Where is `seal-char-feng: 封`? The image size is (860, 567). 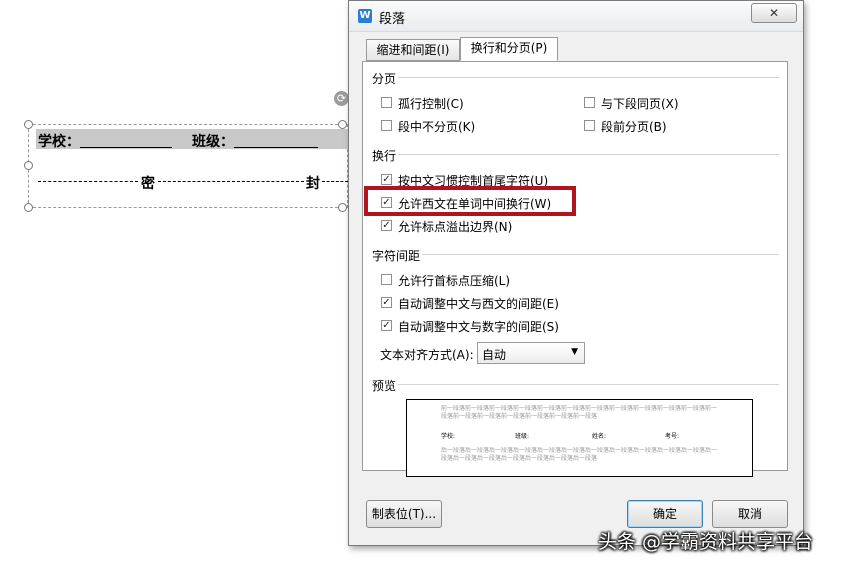
seal-char-feng: 封 is located at coordinates (313, 184).